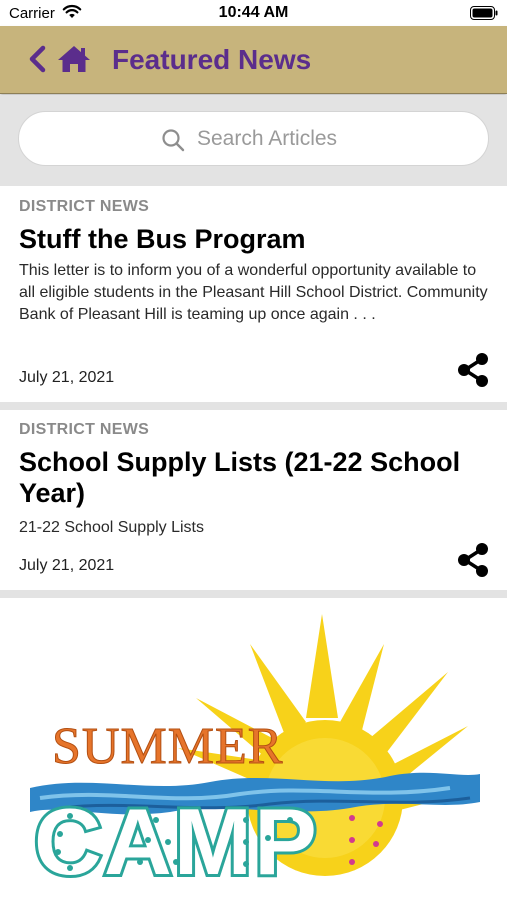 The width and height of the screenshot is (507, 900). What do you see at coordinates (212, 59) in the screenshot?
I see `page-title: Featured News` at bounding box center [212, 59].